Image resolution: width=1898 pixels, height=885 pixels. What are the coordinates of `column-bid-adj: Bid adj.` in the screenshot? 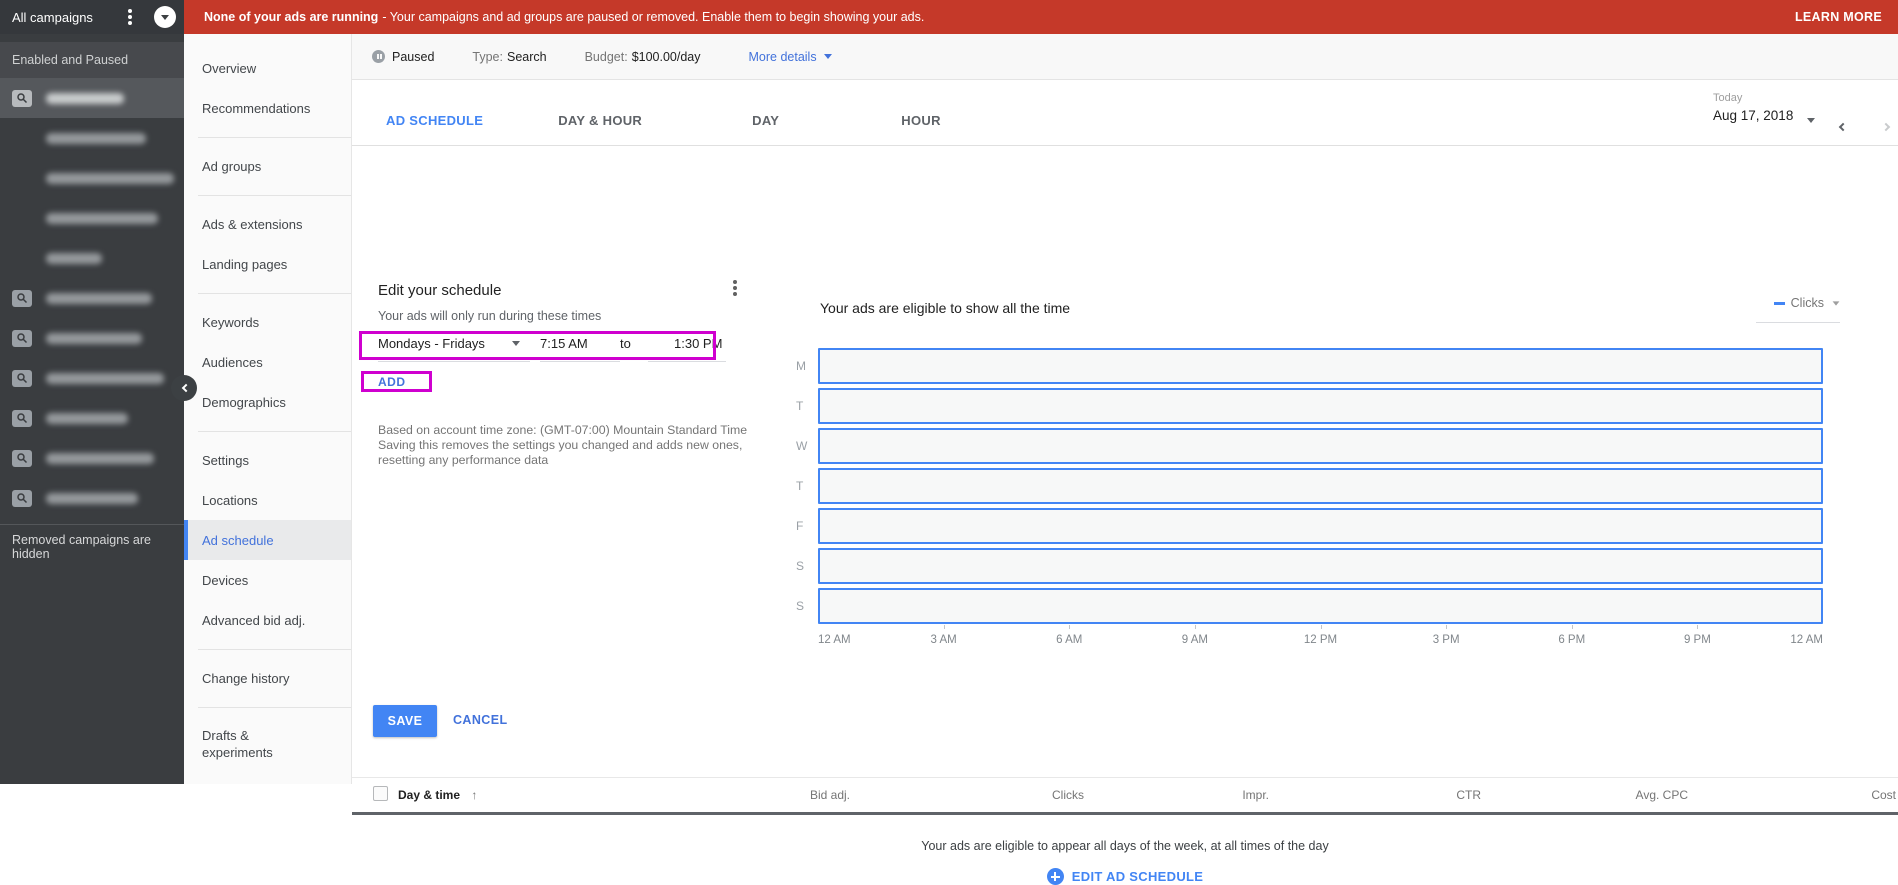 It's located at (830, 795).